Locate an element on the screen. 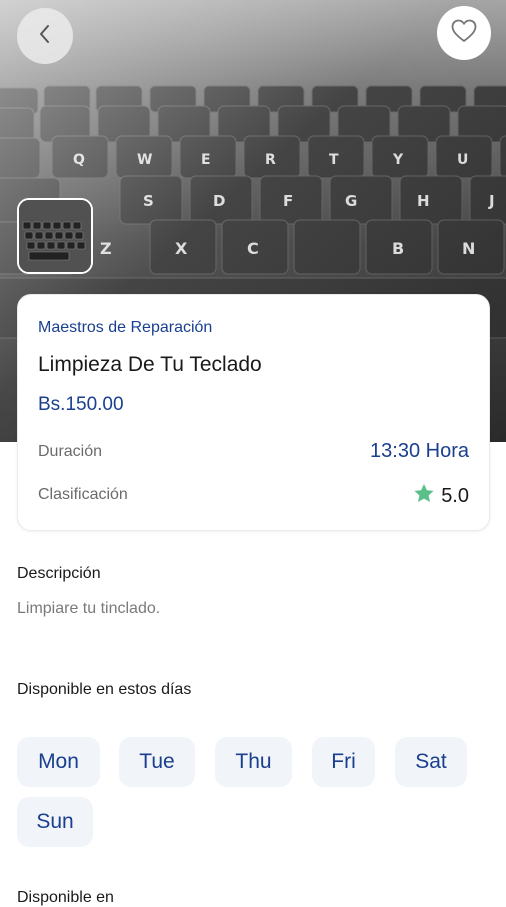 This screenshot has width=506, height=907. day-chip-fri: Fri is located at coordinates (343, 762).